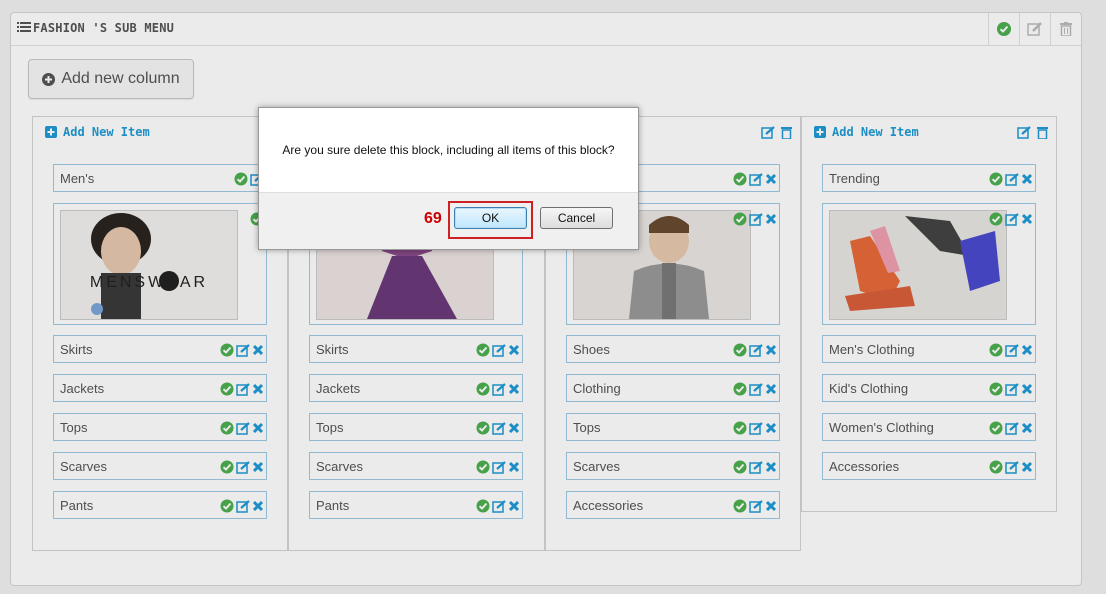  What do you see at coordinates (490, 218) in the screenshot?
I see `ok-button: OK` at bounding box center [490, 218].